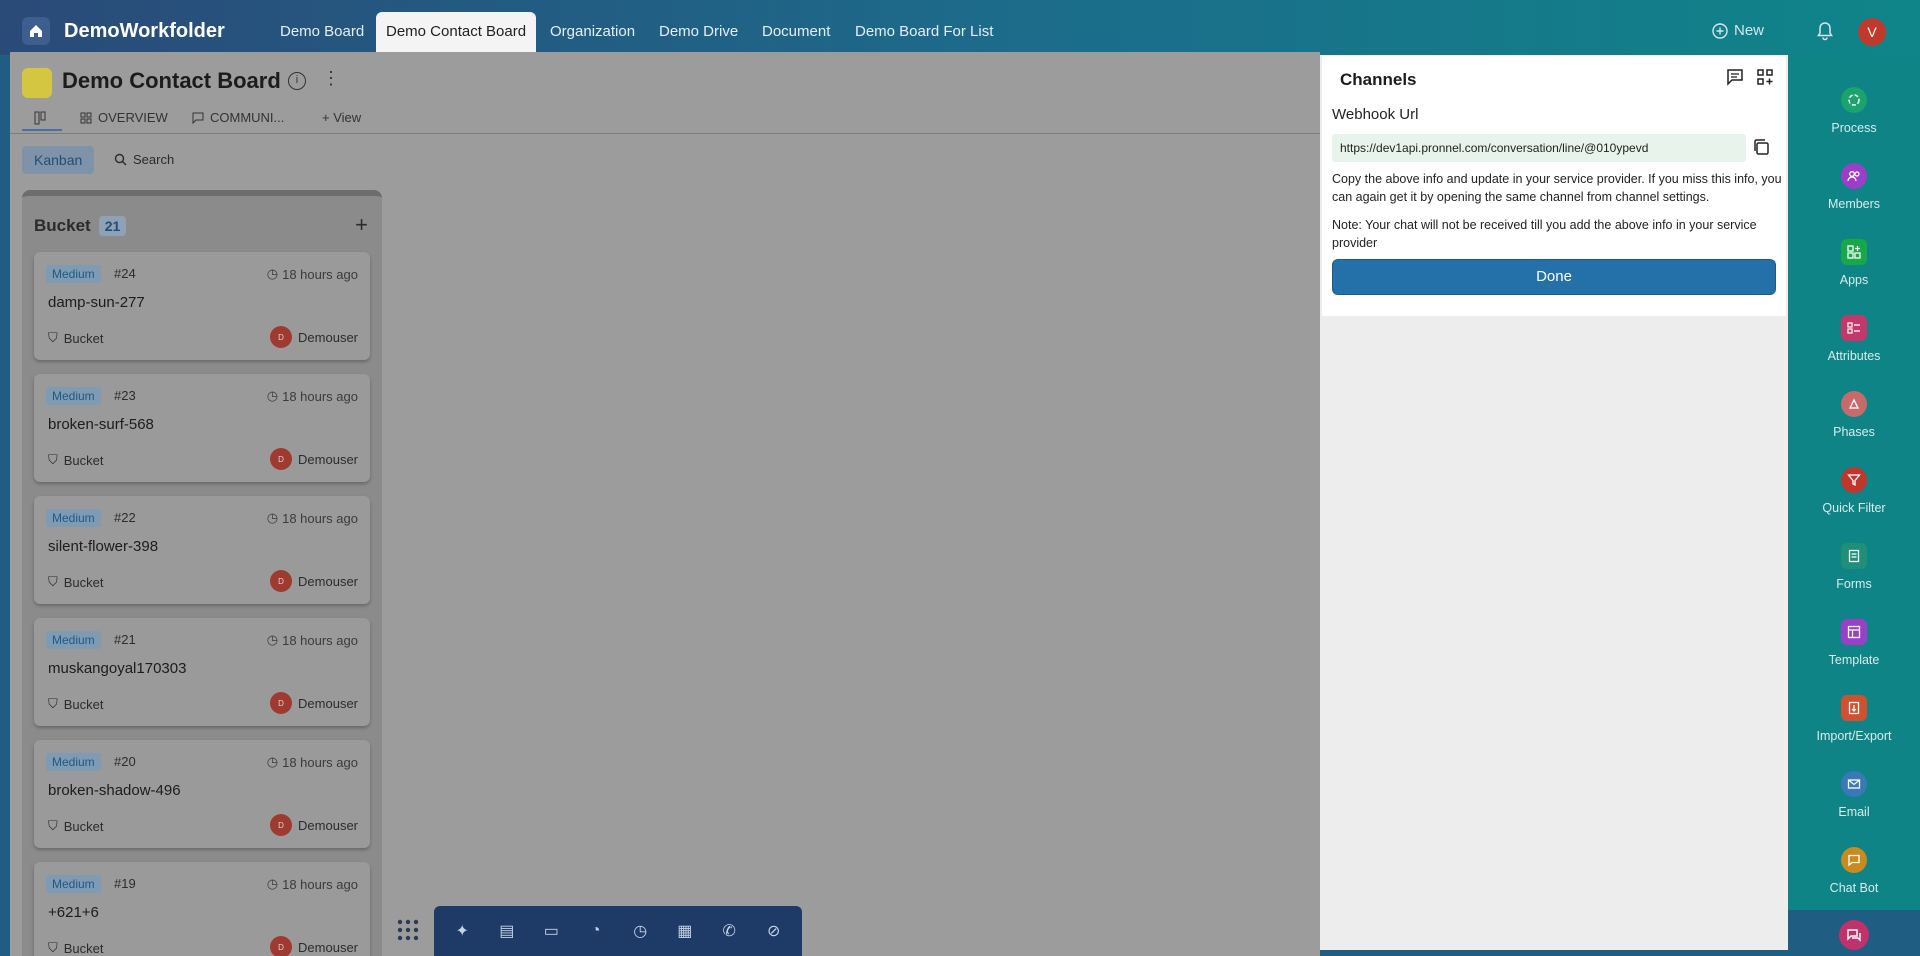 The image size is (1920, 956). I want to click on add-view-label: + View, so click(342, 117).